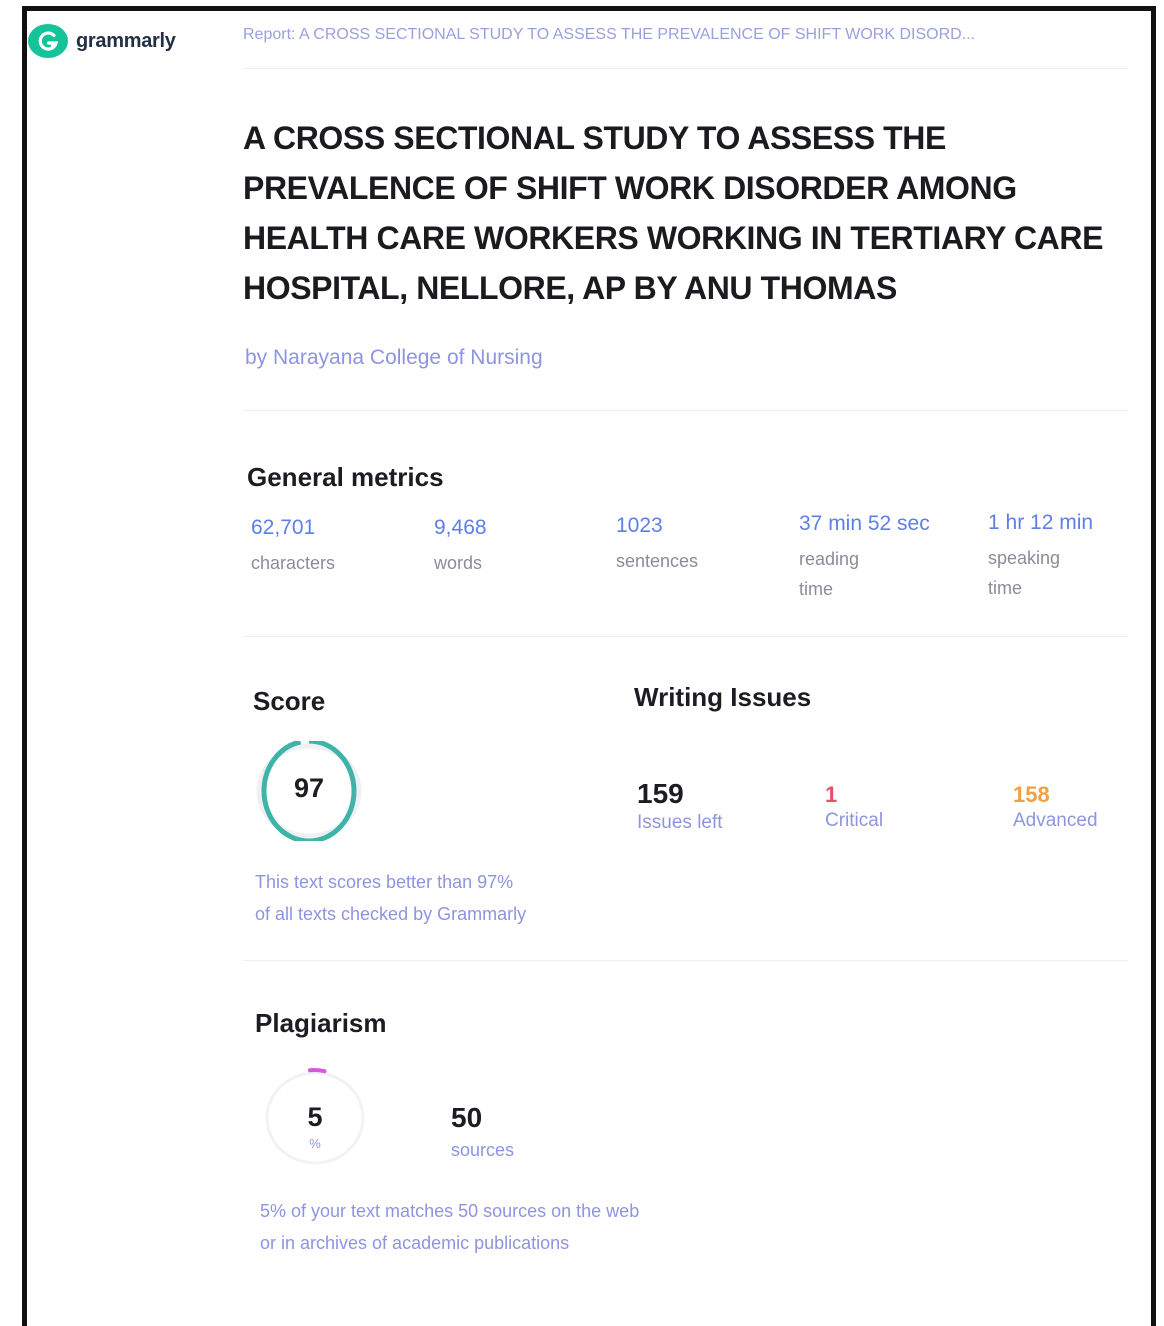 Image resolution: width=1164 pixels, height=1326 pixels. I want to click on metric-label: words, so click(458, 563).